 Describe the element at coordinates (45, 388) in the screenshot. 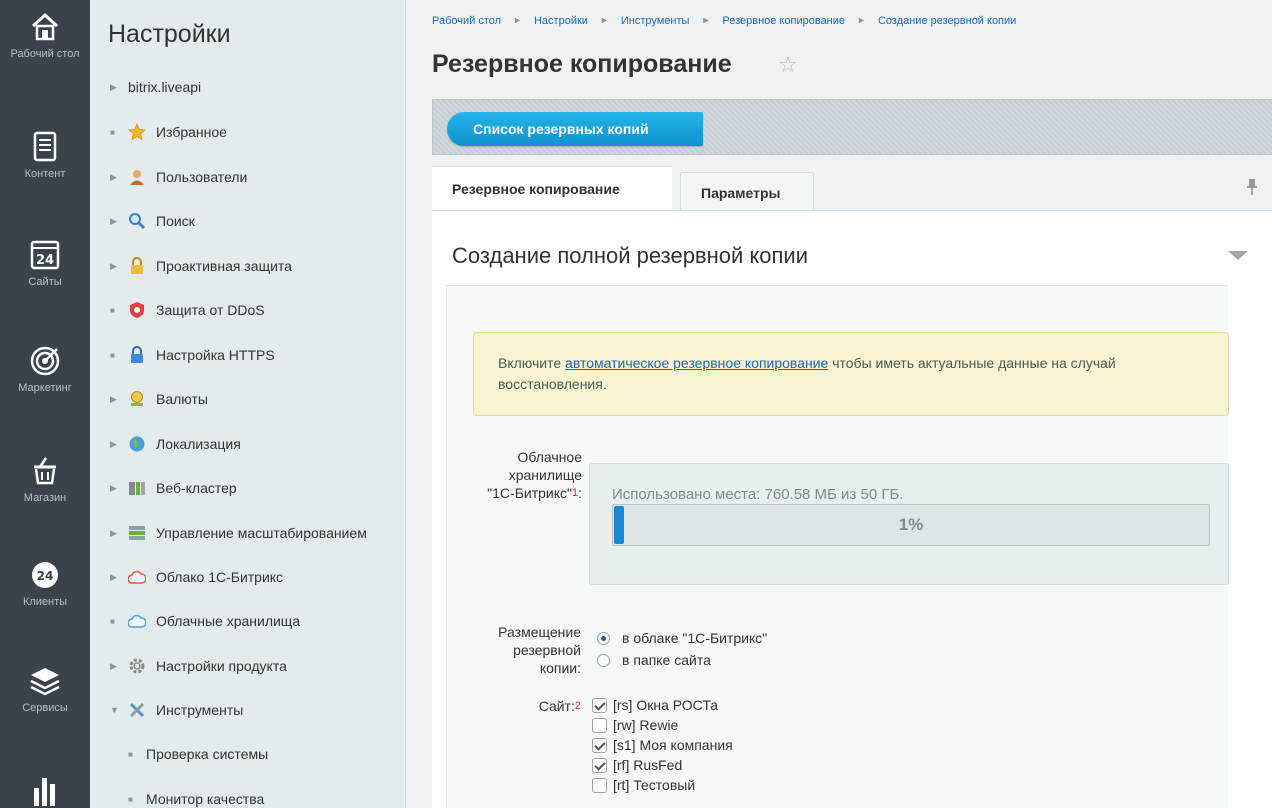

I see `rail-label: Маркетинг` at that location.